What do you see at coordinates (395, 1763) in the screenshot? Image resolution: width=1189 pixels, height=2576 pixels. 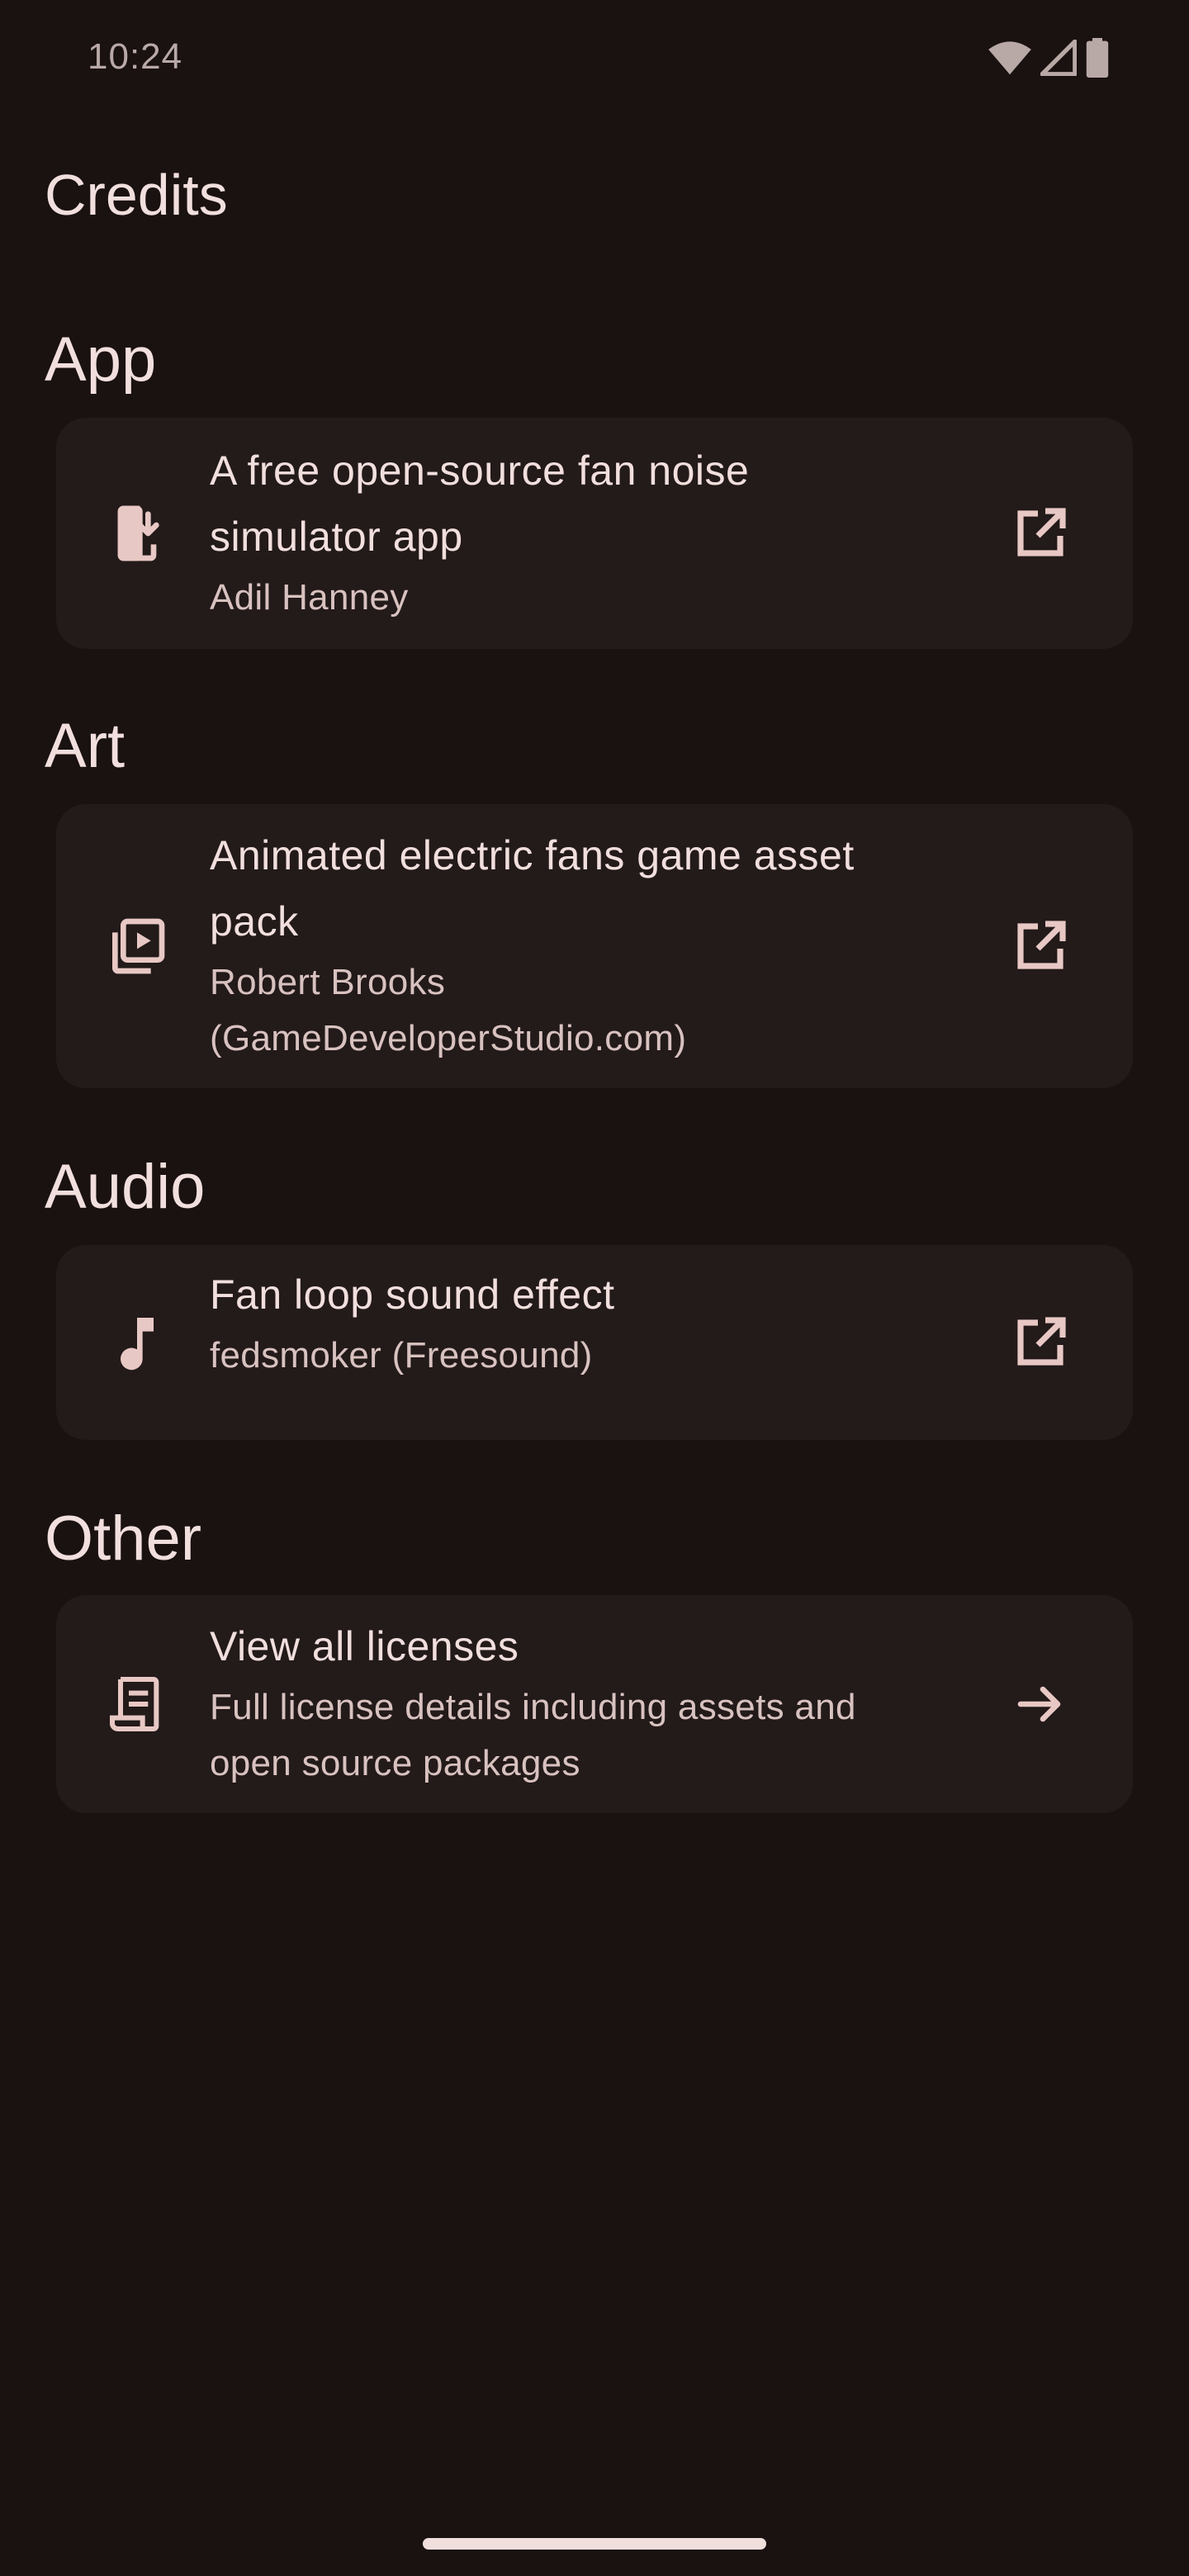 I see `card-subtitle-line: open source packages` at bounding box center [395, 1763].